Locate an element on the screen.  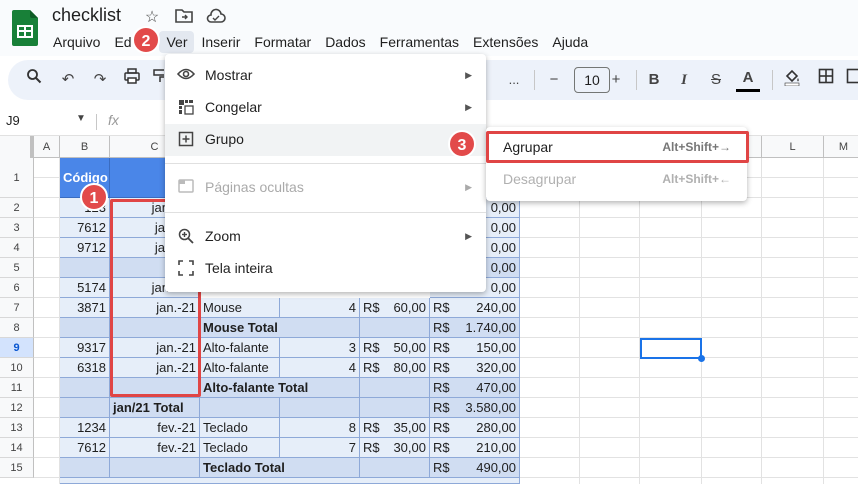
cell-e7: 4 is located at coordinates (320, 308).